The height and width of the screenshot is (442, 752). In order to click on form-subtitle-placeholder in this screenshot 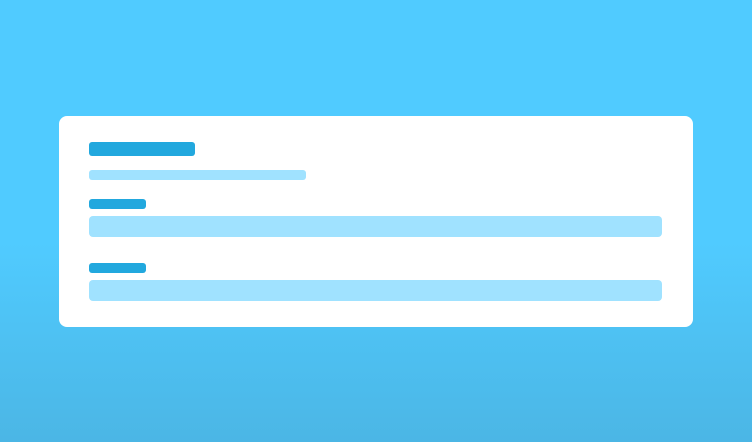, I will do `click(197, 175)`.